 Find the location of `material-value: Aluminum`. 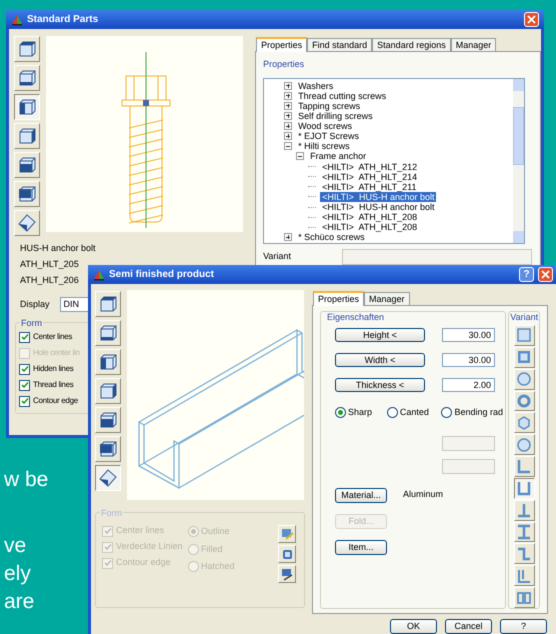

material-value: Aluminum is located at coordinates (423, 495).